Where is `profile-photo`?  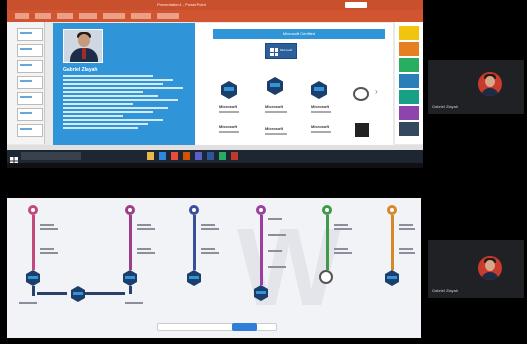
profile-photo is located at coordinates (83, 46).